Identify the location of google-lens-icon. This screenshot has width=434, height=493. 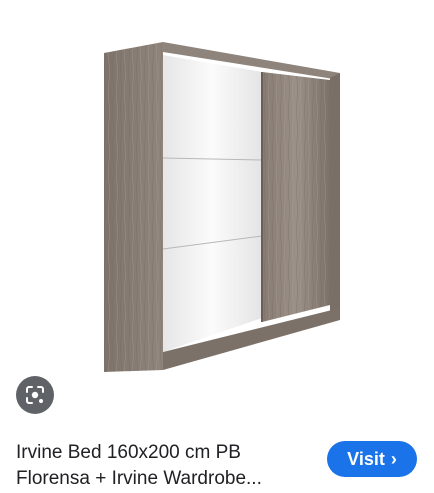
(35, 395).